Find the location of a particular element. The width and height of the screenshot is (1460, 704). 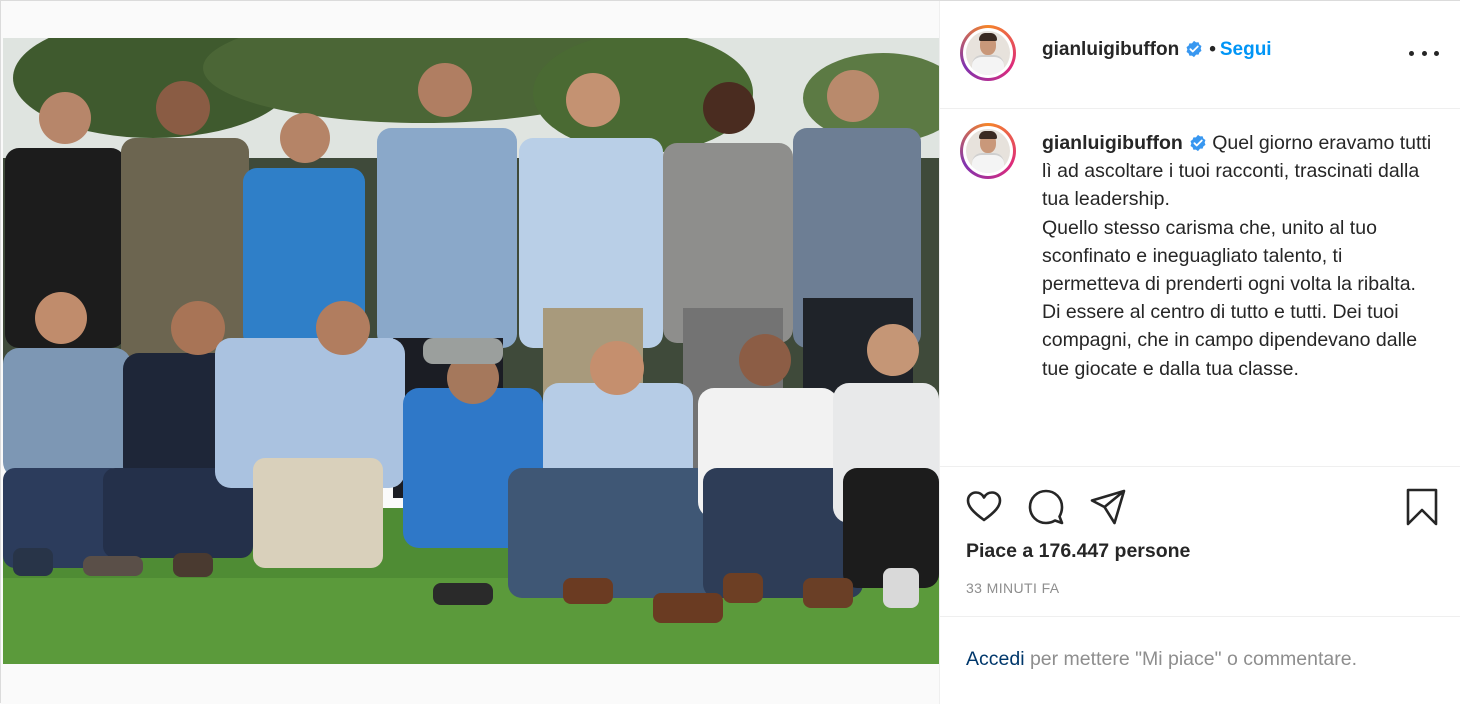

profile-avatar is located at coordinates (988, 53).